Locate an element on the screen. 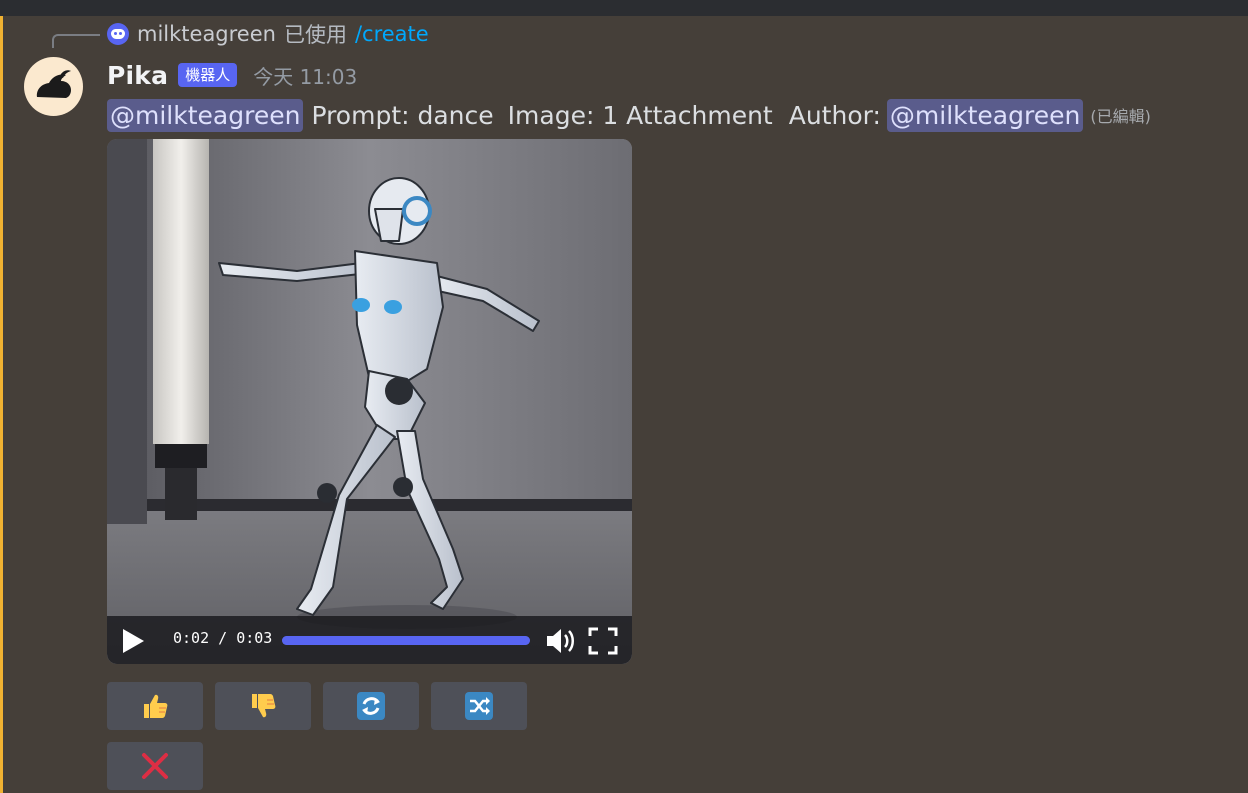 The width and height of the screenshot is (1248, 793). command-user: milkteagreen is located at coordinates (206, 34).